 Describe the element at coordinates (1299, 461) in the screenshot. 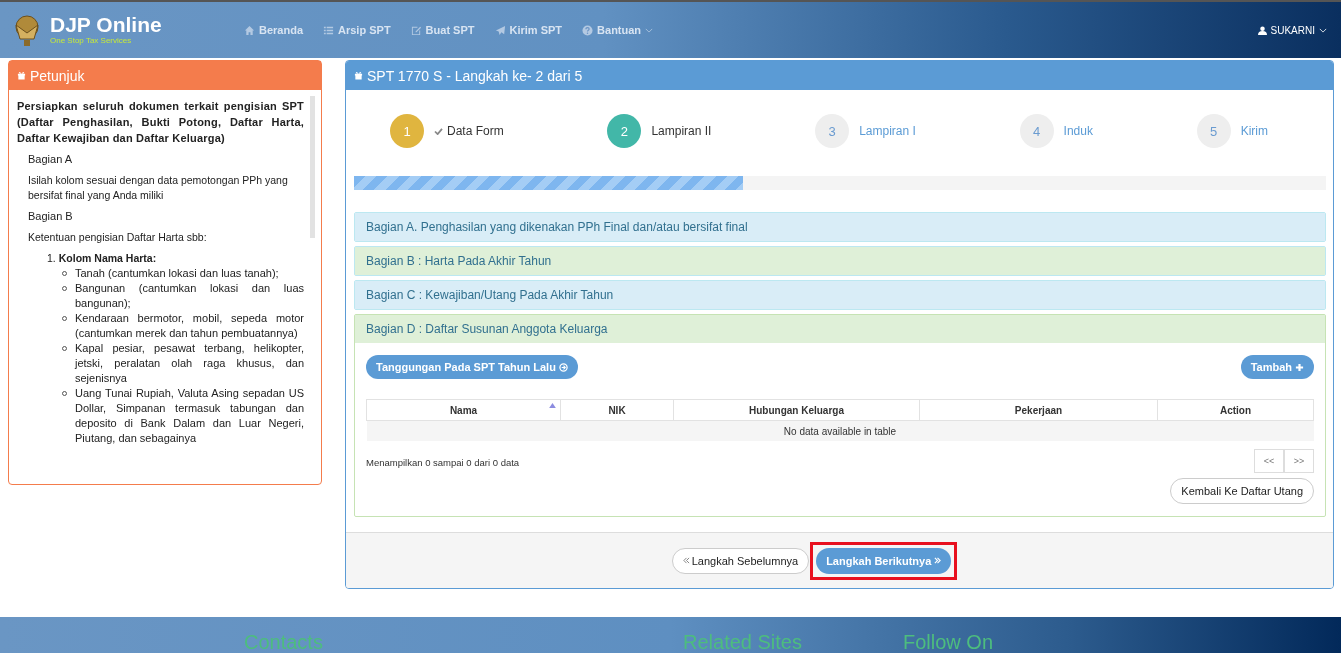

I see `pagination-button: >>` at that location.